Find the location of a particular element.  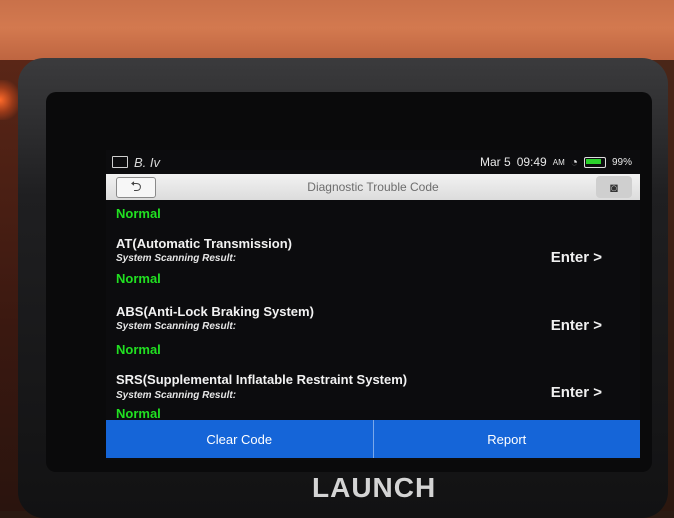

status-date: Mar 5 is located at coordinates (495, 162).